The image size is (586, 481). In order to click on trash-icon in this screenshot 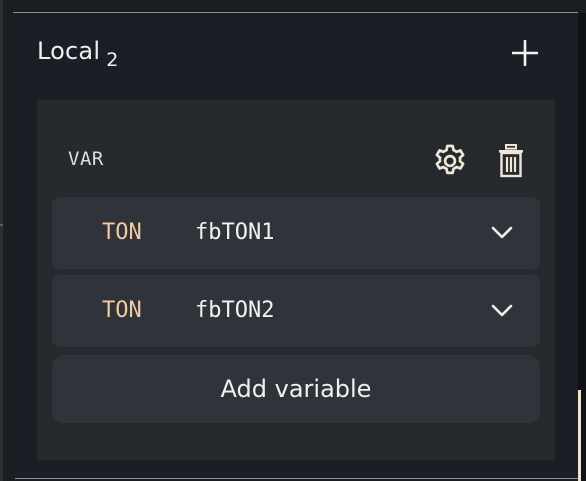, I will do `click(511, 161)`.